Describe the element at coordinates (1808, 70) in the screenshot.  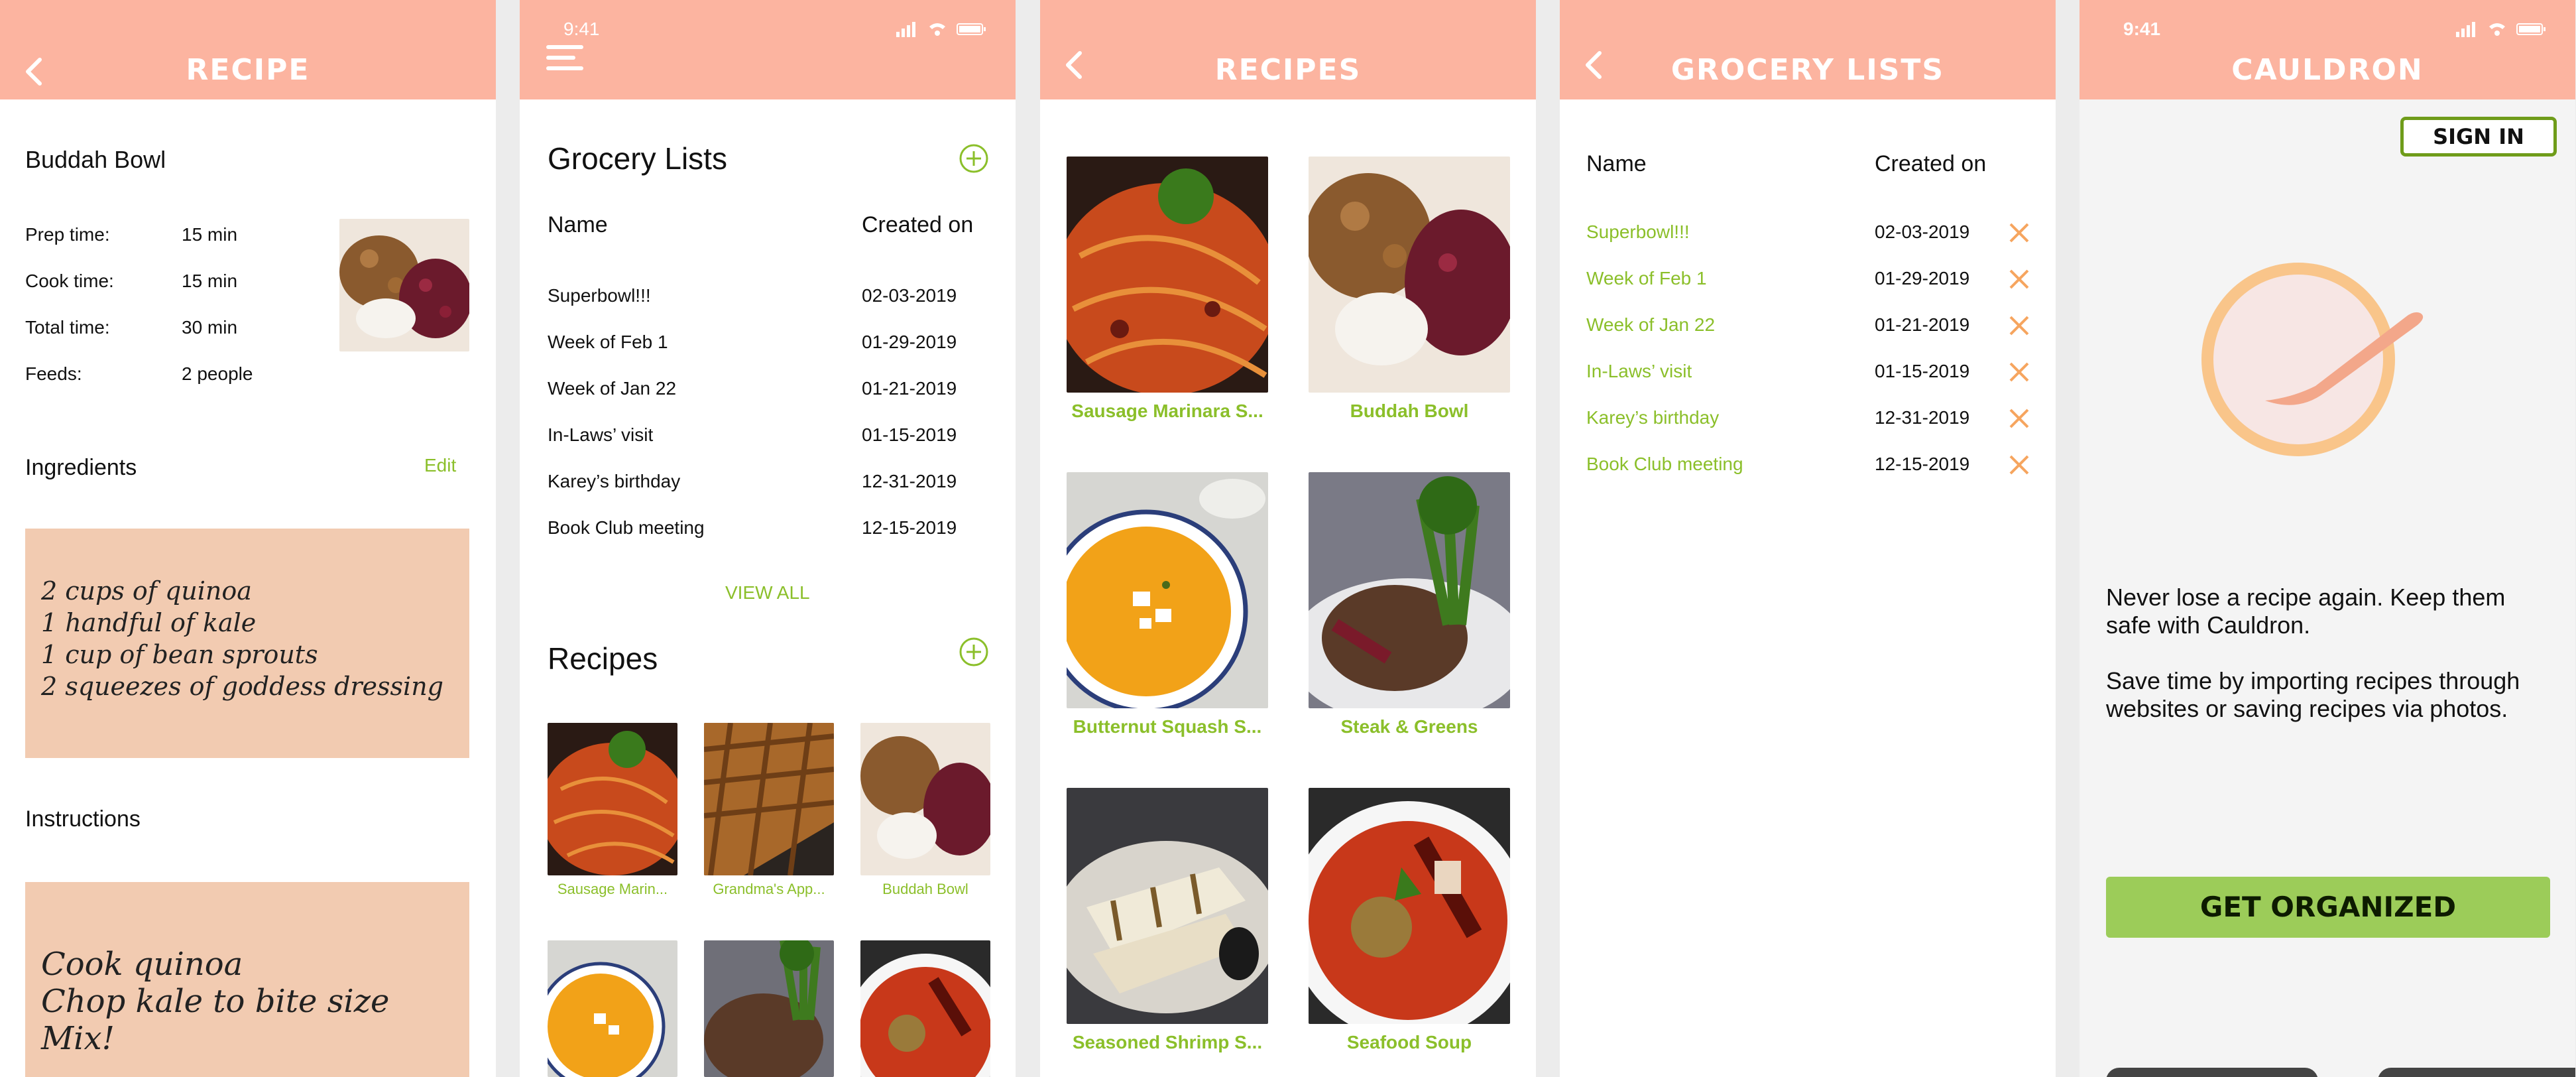
I see `header-title: GROCERY LISTS` at that location.